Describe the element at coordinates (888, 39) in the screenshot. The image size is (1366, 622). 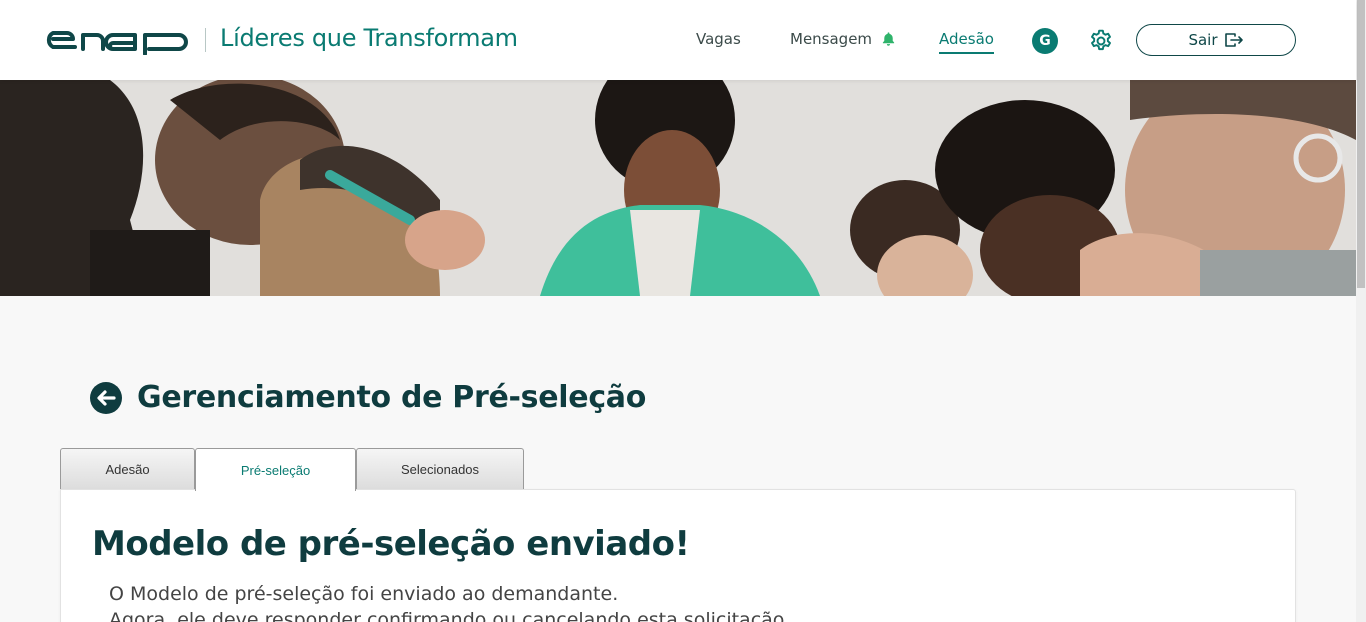
I see `bell-icon` at that location.